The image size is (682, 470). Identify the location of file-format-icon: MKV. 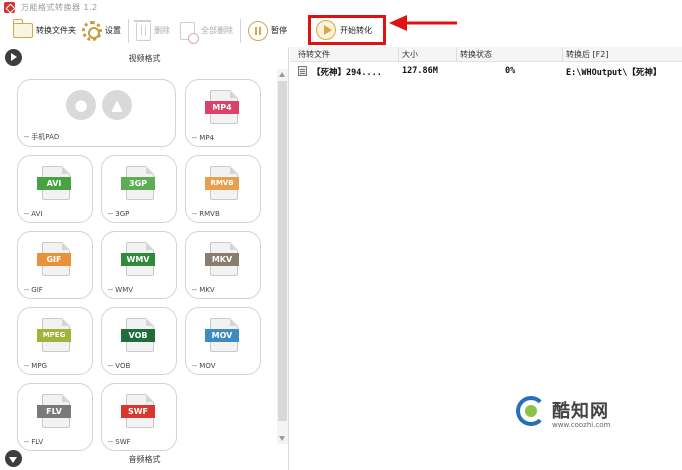
(222, 259).